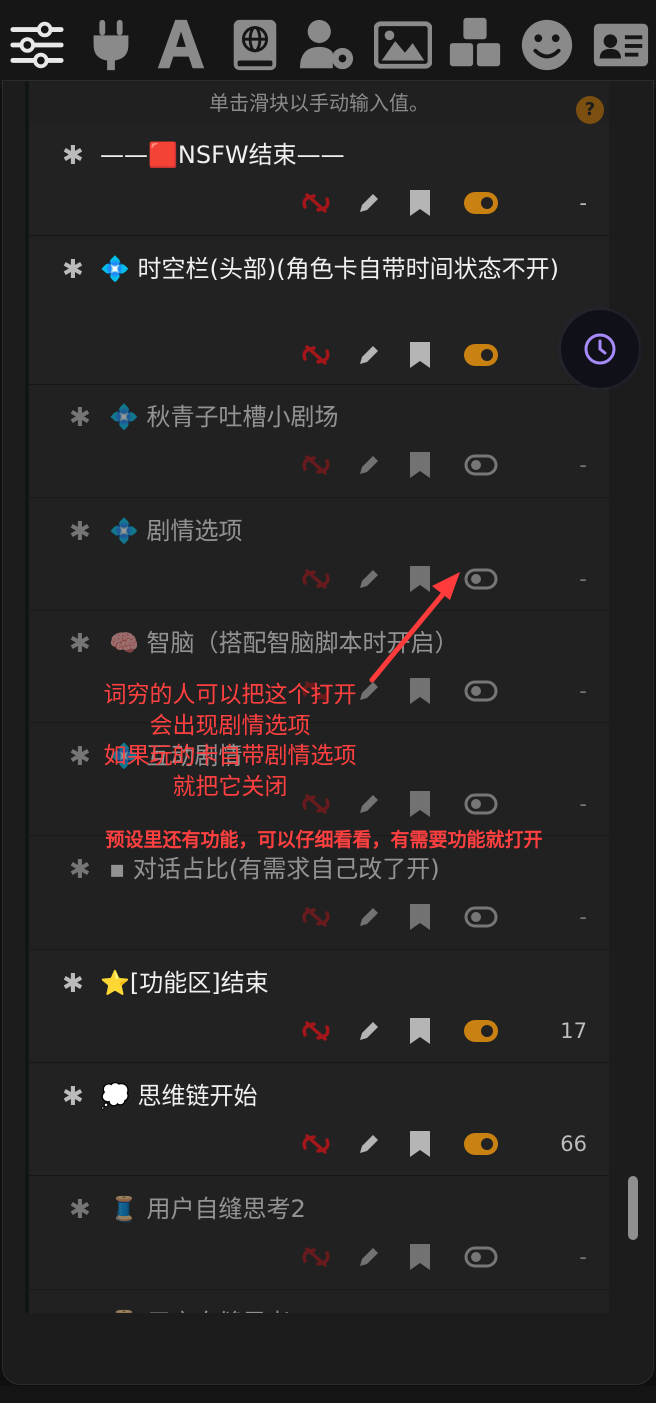  I want to click on annotation-line5: 预设里还有功能，可以仔细看看，有需要功能就打开, so click(324, 840).